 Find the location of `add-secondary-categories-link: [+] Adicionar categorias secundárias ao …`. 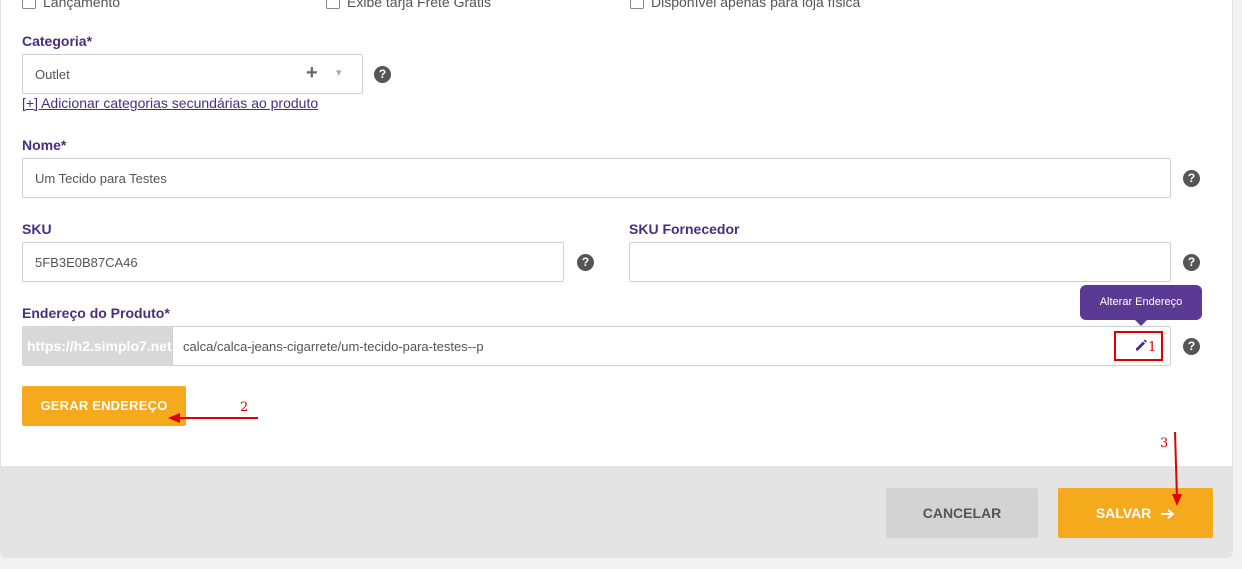

add-secondary-categories-link: [+] Adicionar categorias secundárias ao … is located at coordinates (170, 103).